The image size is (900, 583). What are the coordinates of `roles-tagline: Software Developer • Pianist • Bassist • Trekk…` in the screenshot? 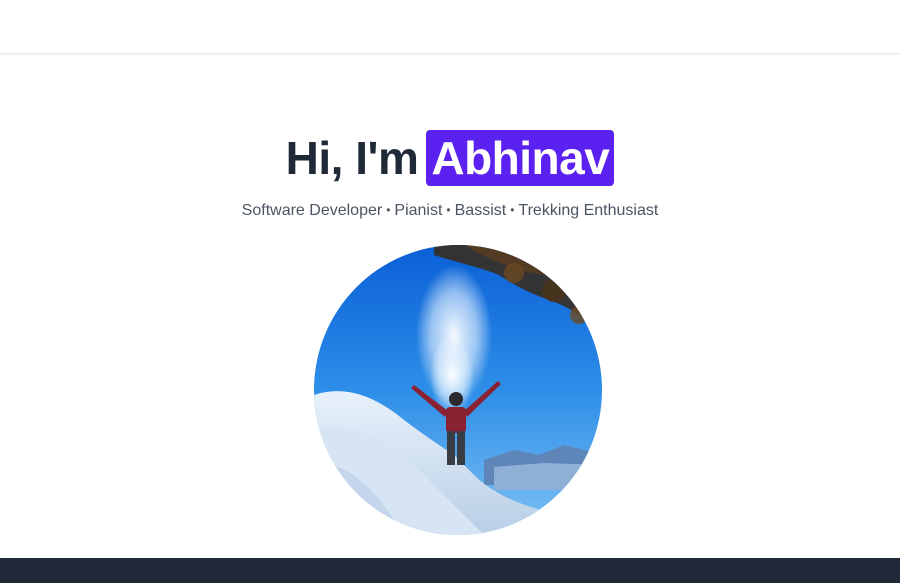 It's located at (450, 211).